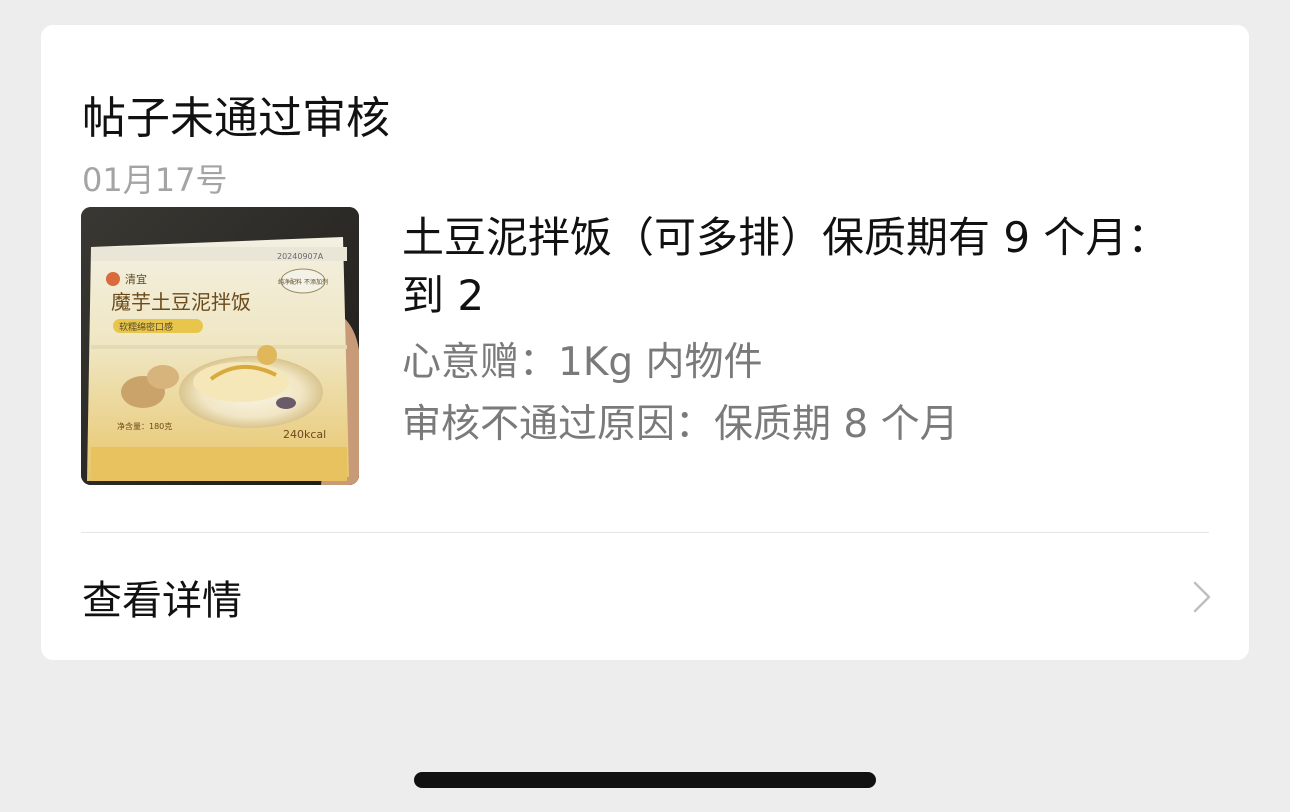  Describe the element at coordinates (300, 256) in the screenshot. I see `photo-code-text: 20240907A` at that location.